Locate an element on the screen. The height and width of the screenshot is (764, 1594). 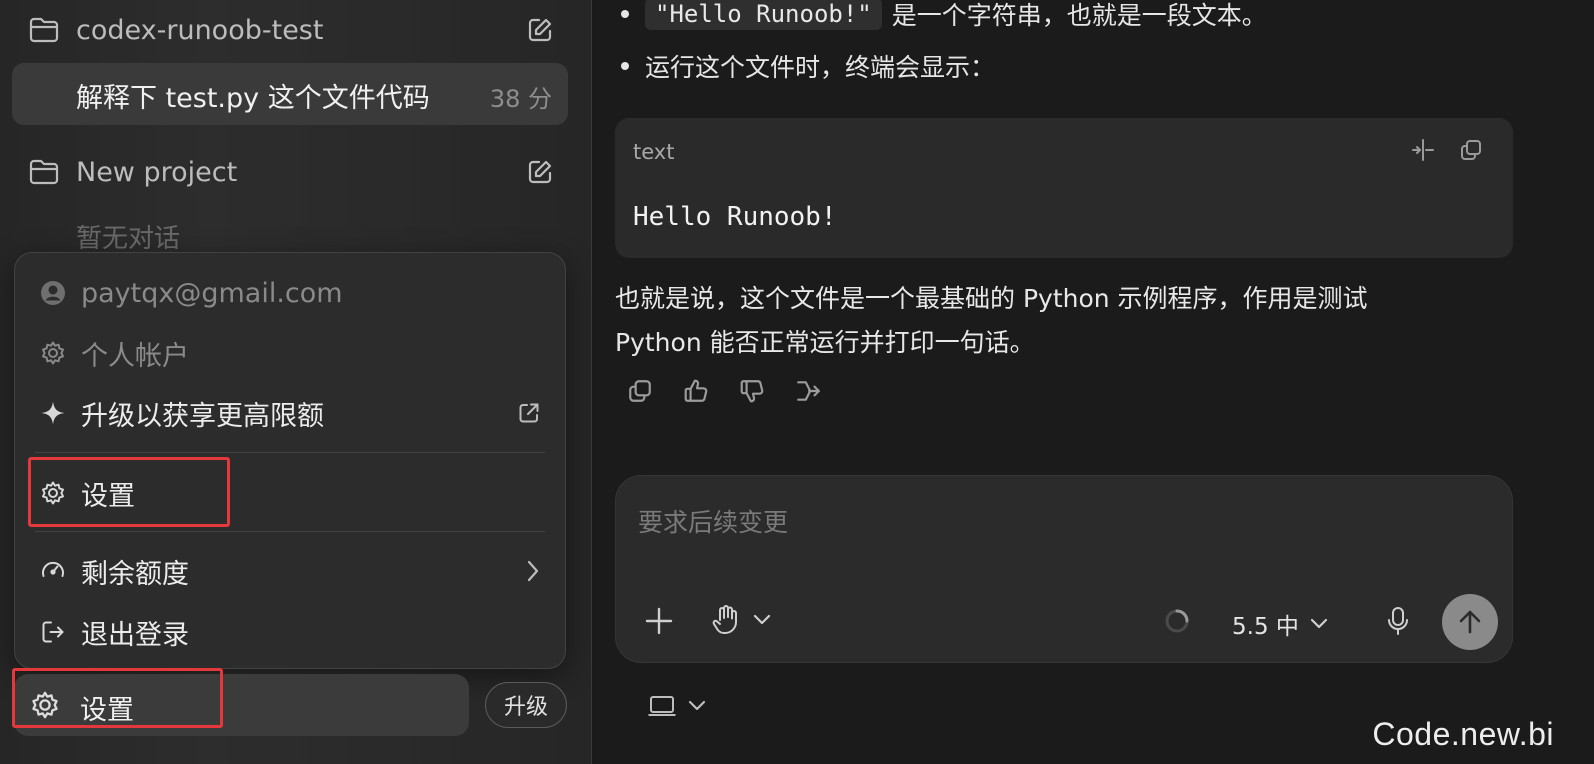
account-email: paytqx@gmail.com is located at coordinates (290, 293).